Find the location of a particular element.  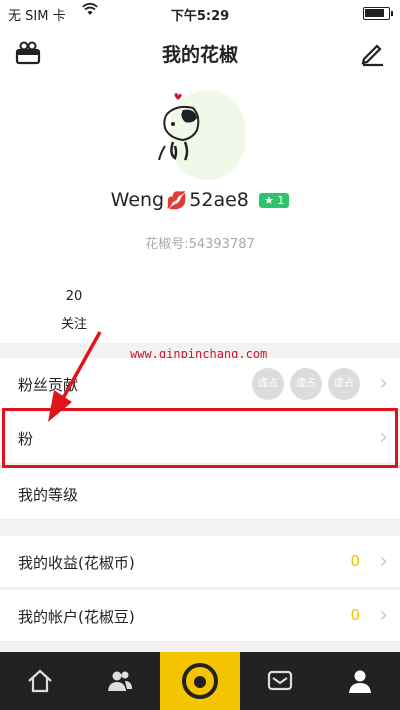

annotation-arrow-icon is located at coordinates (75, 376).